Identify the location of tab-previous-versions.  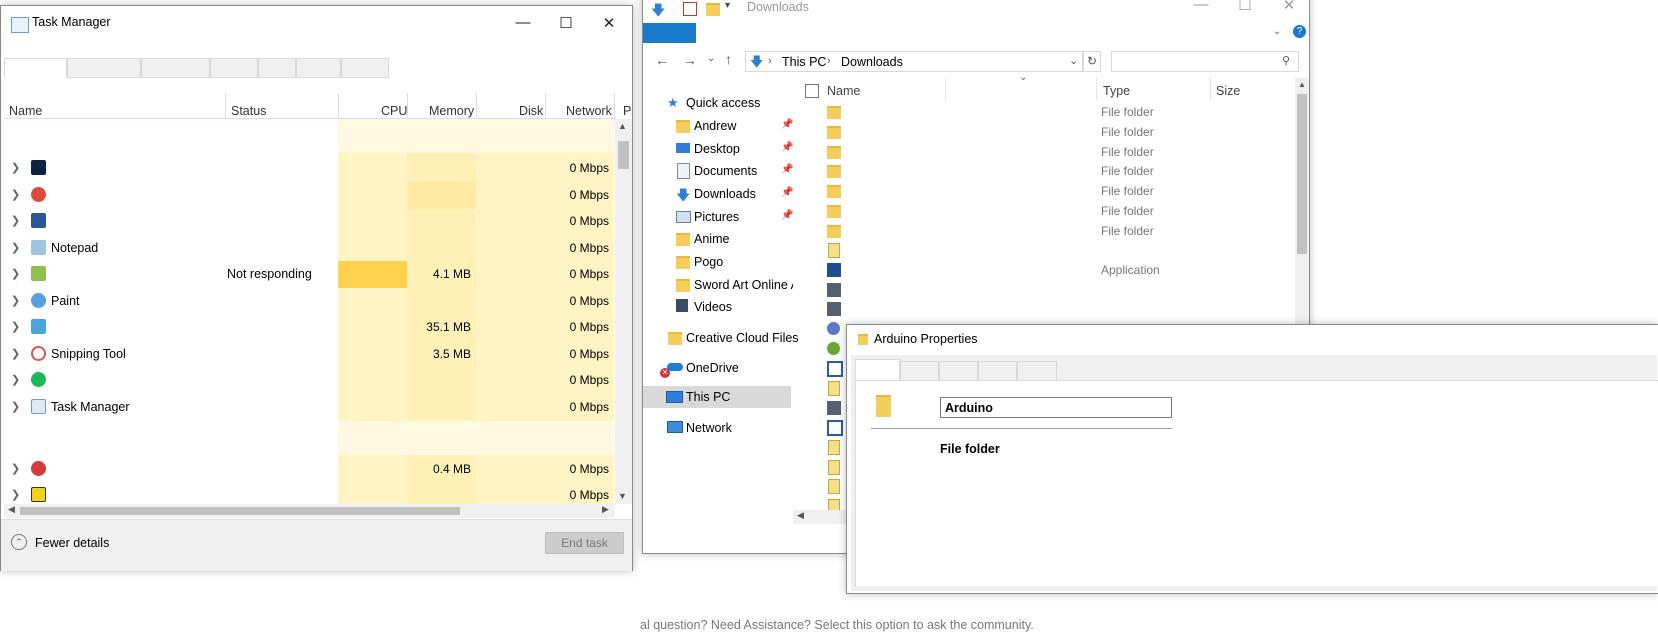
(997, 371).